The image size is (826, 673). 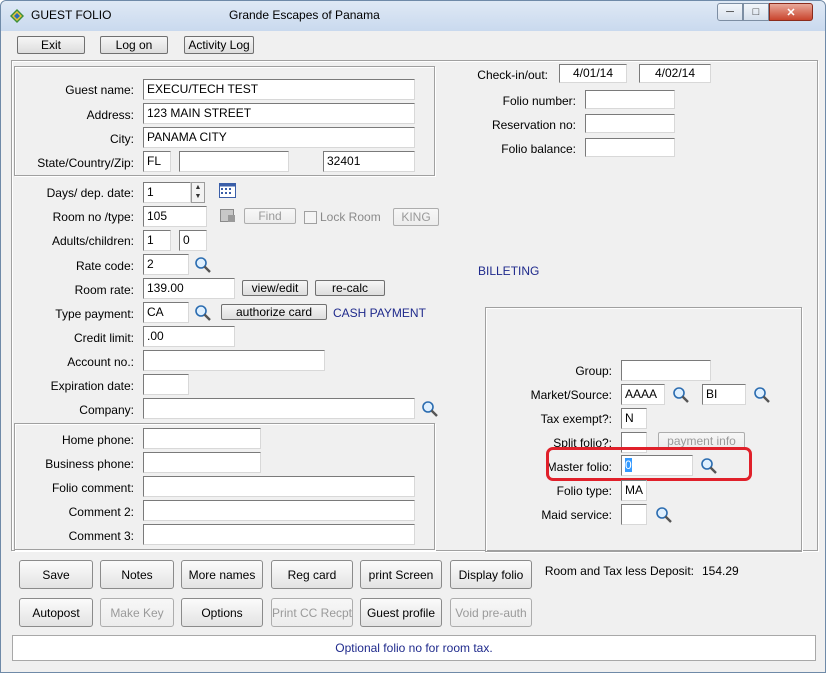 What do you see at coordinates (71, 15) in the screenshot?
I see `window-title: GUEST FOLIO` at bounding box center [71, 15].